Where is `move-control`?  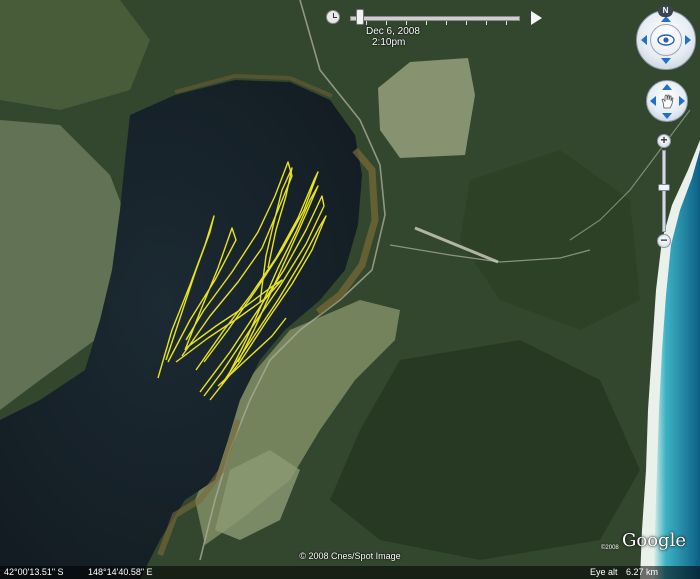
move-control is located at coordinates (667, 101).